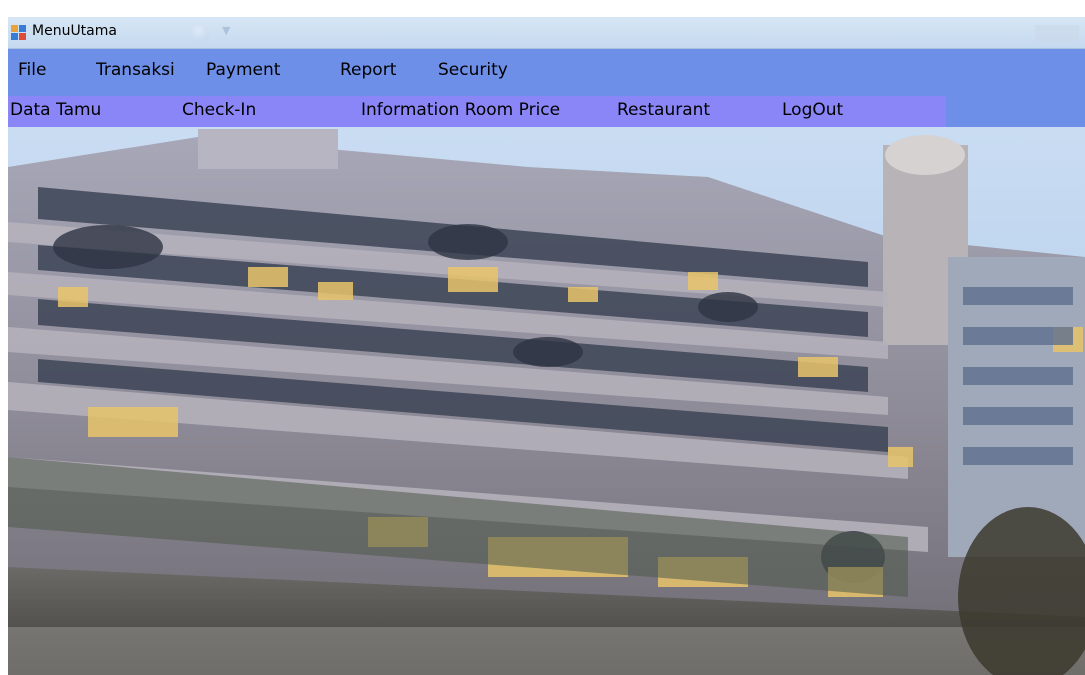 The width and height of the screenshot is (1085, 675). I want to click on logout-button: LogOut, so click(812, 110).